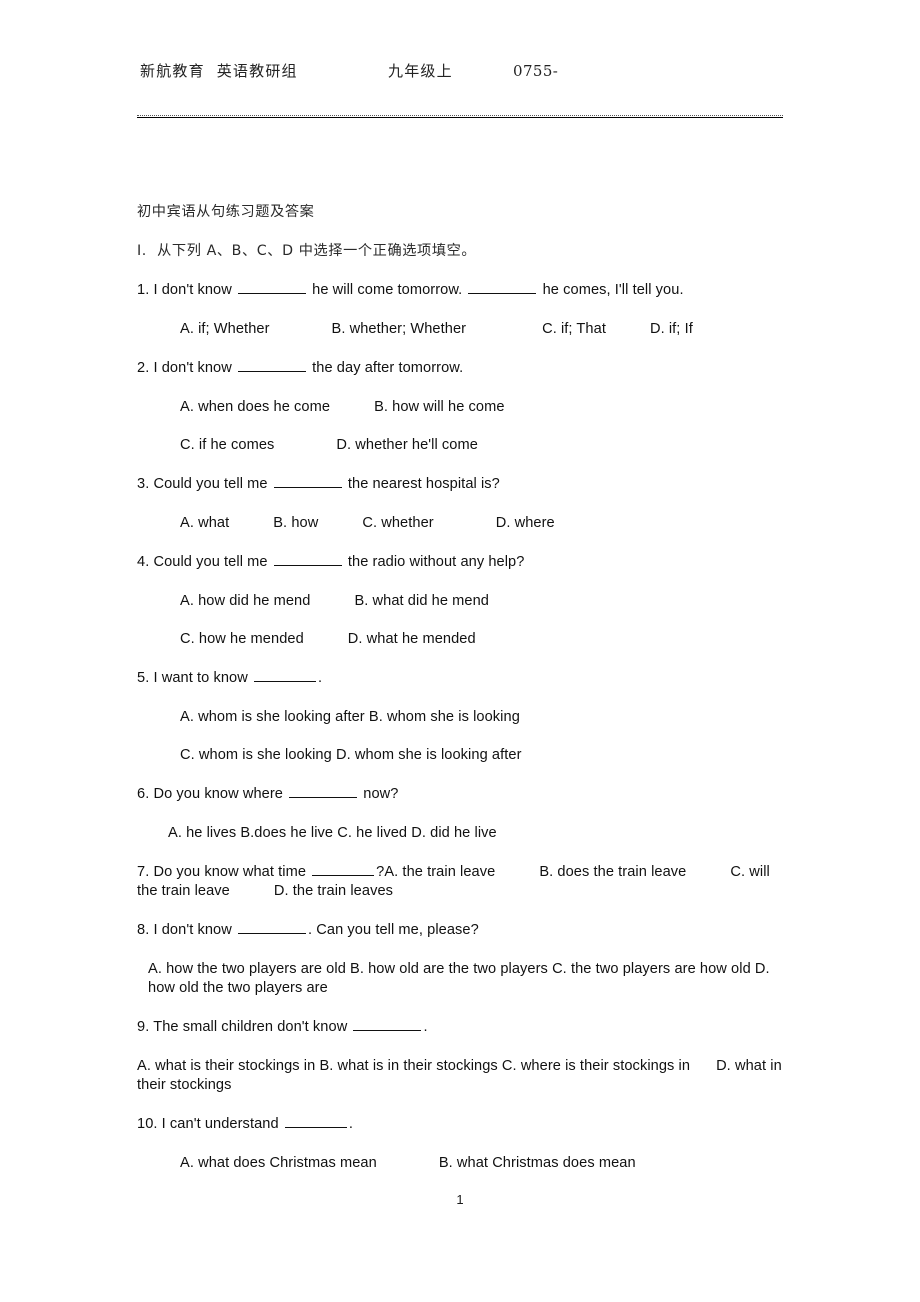 The width and height of the screenshot is (920, 1302). Describe the element at coordinates (537, 1163) in the screenshot. I see `option-b: B. what Christmas does mean` at that location.